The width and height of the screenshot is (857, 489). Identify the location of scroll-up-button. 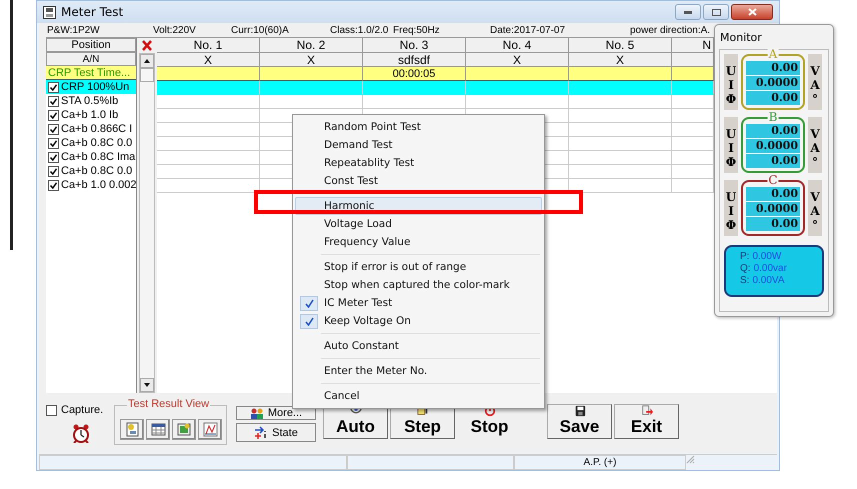
(147, 61).